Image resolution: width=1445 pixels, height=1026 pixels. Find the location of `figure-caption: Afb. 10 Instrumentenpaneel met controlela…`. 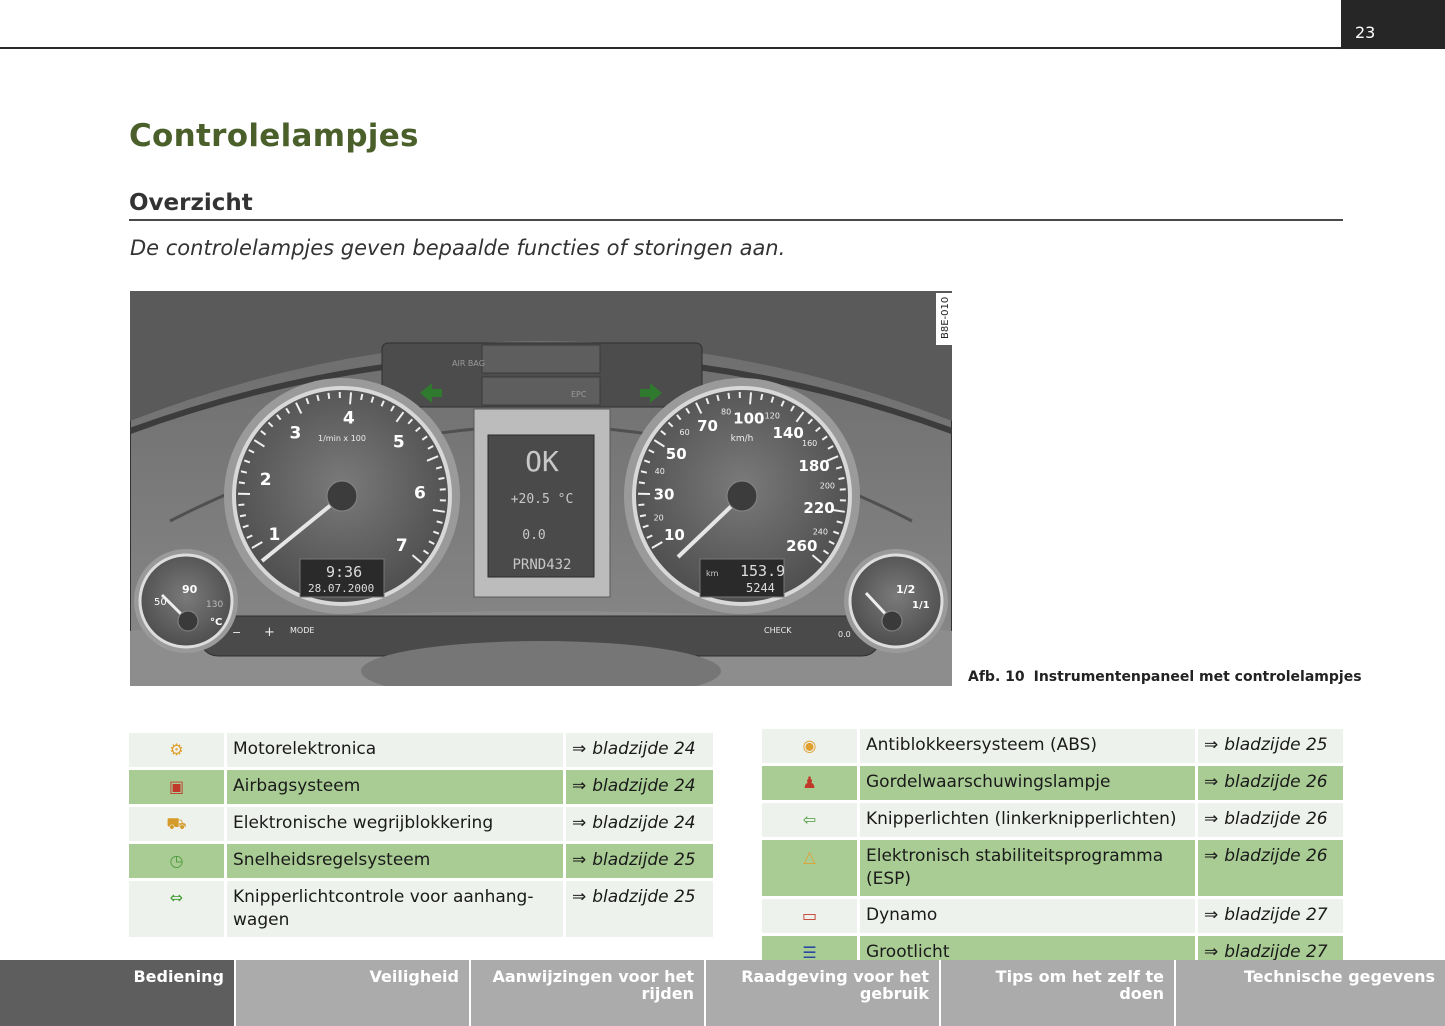

figure-caption: Afb. 10 Instrumentenpaneel met controlela… is located at coordinates (1165, 677).